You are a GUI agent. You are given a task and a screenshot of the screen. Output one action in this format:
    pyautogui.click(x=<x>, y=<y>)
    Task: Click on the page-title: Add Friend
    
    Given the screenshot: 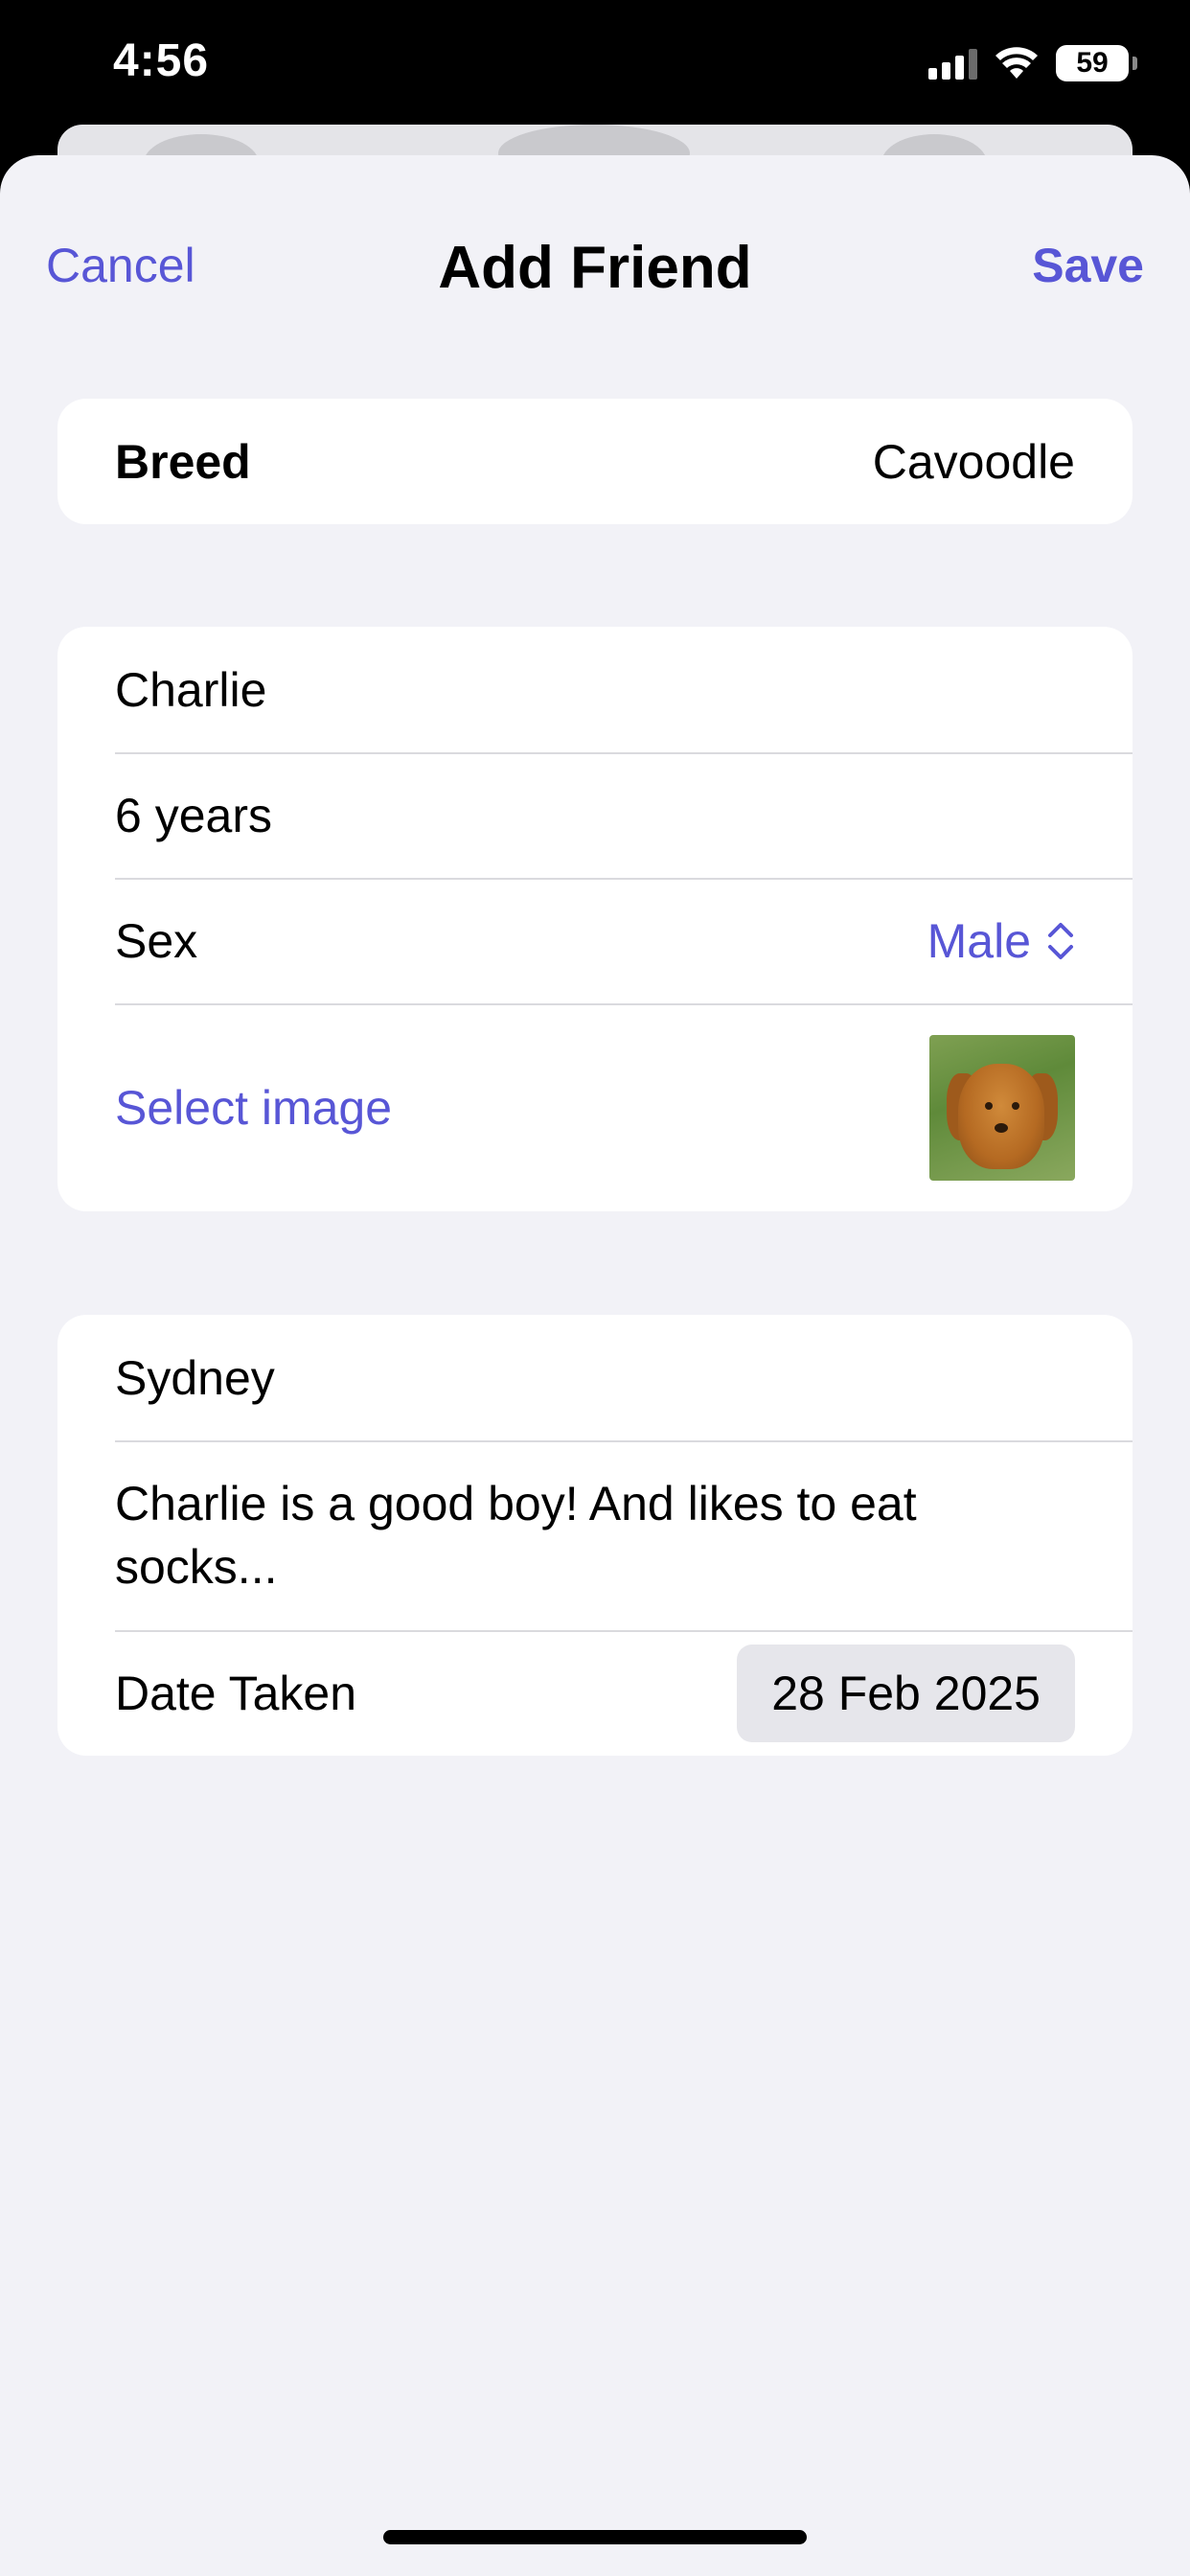 What is the action you would take?
    pyautogui.click(x=595, y=268)
    